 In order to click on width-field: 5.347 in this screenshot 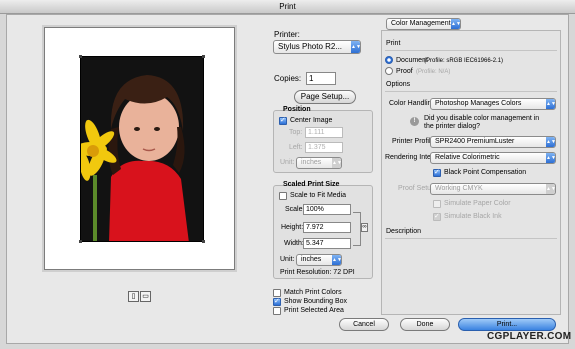, I will do `click(327, 243)`.